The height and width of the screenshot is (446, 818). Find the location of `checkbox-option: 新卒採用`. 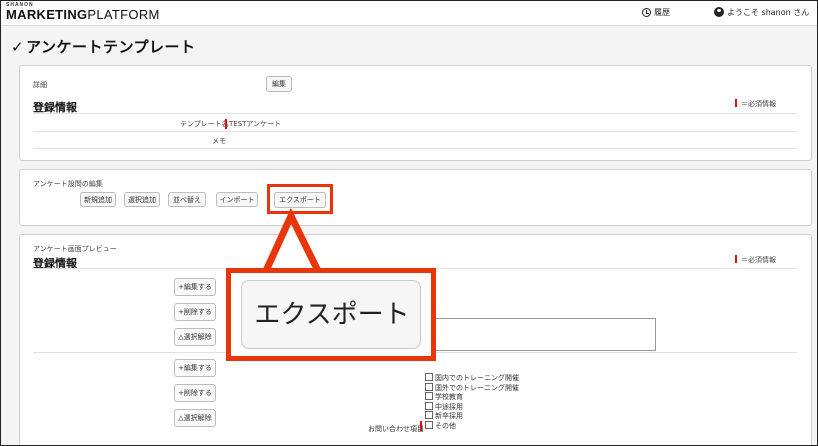

checkbox-option: 新卒採用 is located at coordinates (472, 416).